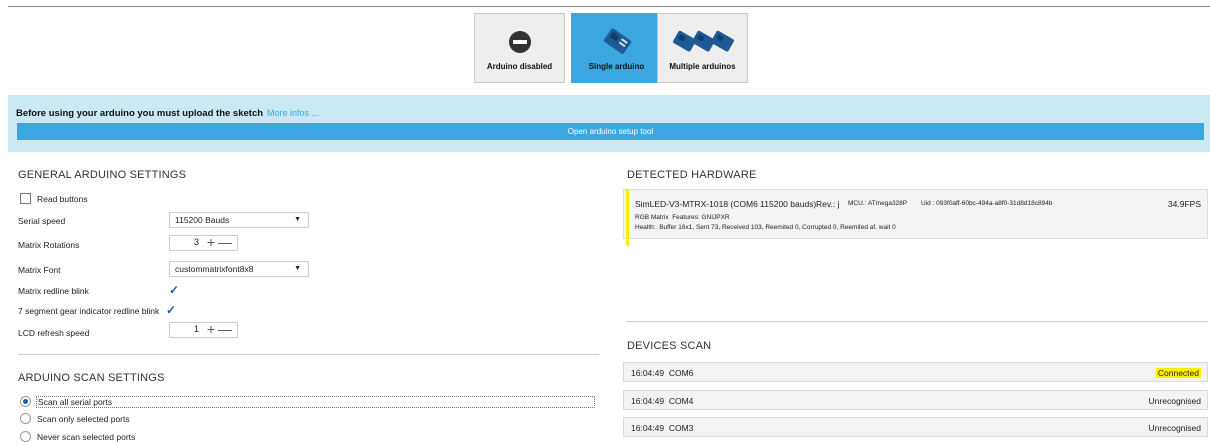 This screenshot has height=443, width=1210. Describe the element at coordinates (878, 203) in the screenshot. I see `hardware-mcu: MCU.: ATmega328P` at that location.